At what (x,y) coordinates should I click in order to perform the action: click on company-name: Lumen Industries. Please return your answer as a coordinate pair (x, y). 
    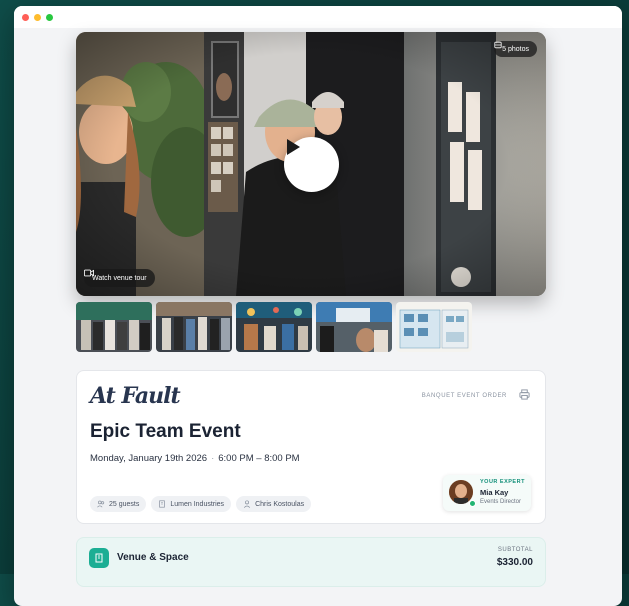
    Looking at the image, I should click on (197, 504).